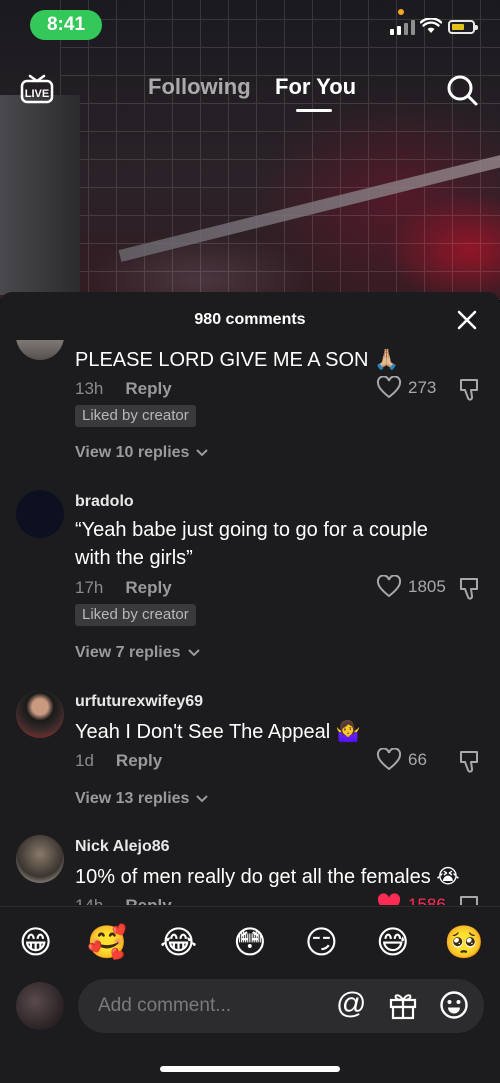 Image resolution: width=500 pixels, height=1083 pixels. Describe the element at coordinates (281, 1006) in the screenshot. I see `add-comment-input` at that location.